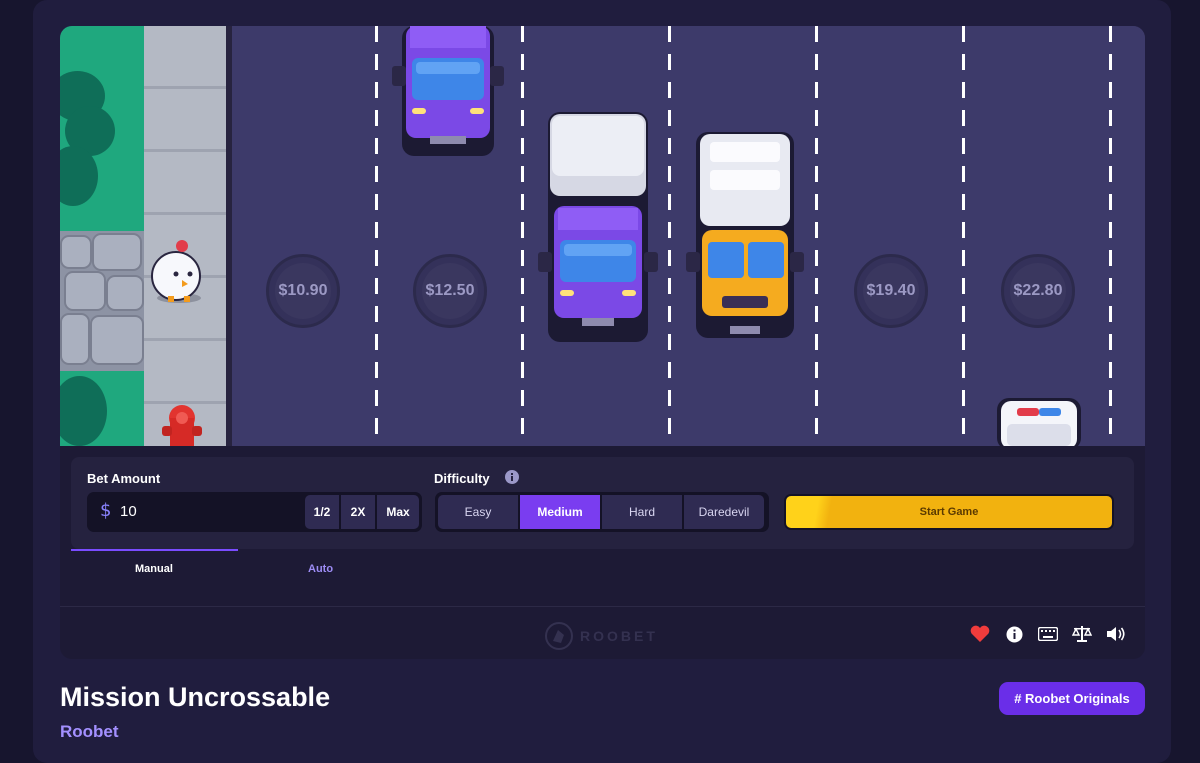  I want to click on keyboard-icon, so click(1048, 634).